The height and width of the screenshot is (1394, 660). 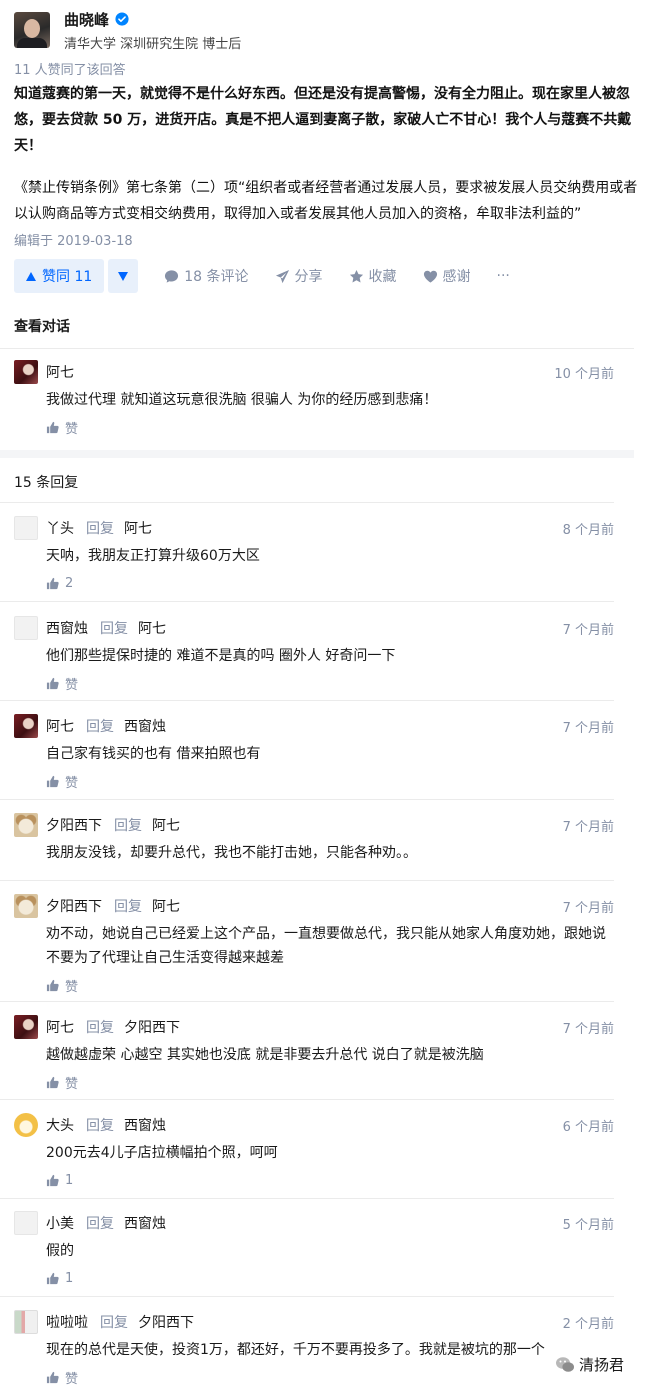 I want to click on comment-time: 6 个月前, so click(x=588, y=1127).